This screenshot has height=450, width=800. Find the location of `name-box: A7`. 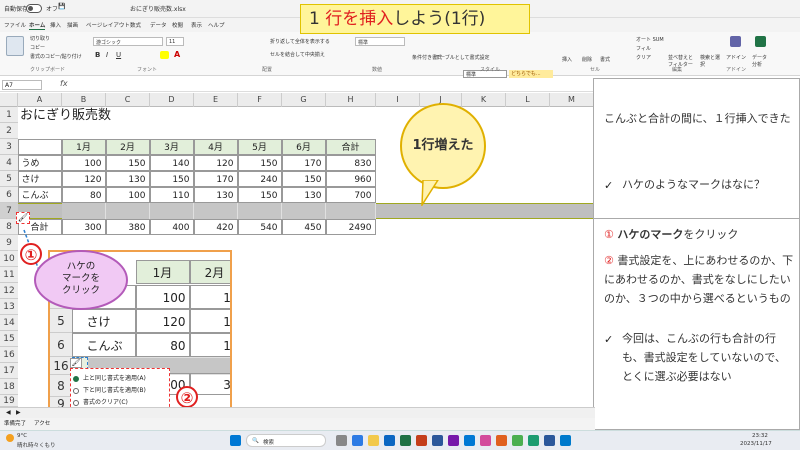

name-box: A7 is located at coordinates (22, 85).